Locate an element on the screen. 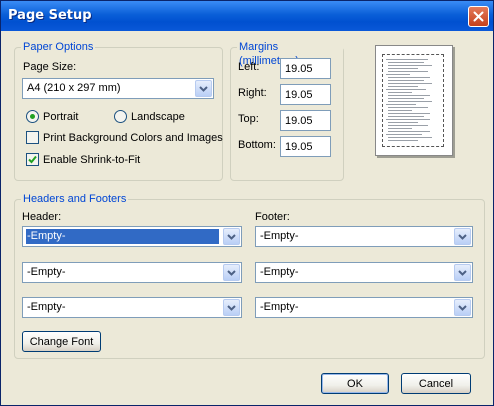 This screenshot has height=406, width=494. ok-button: OK is located at coordinates (355, 383).